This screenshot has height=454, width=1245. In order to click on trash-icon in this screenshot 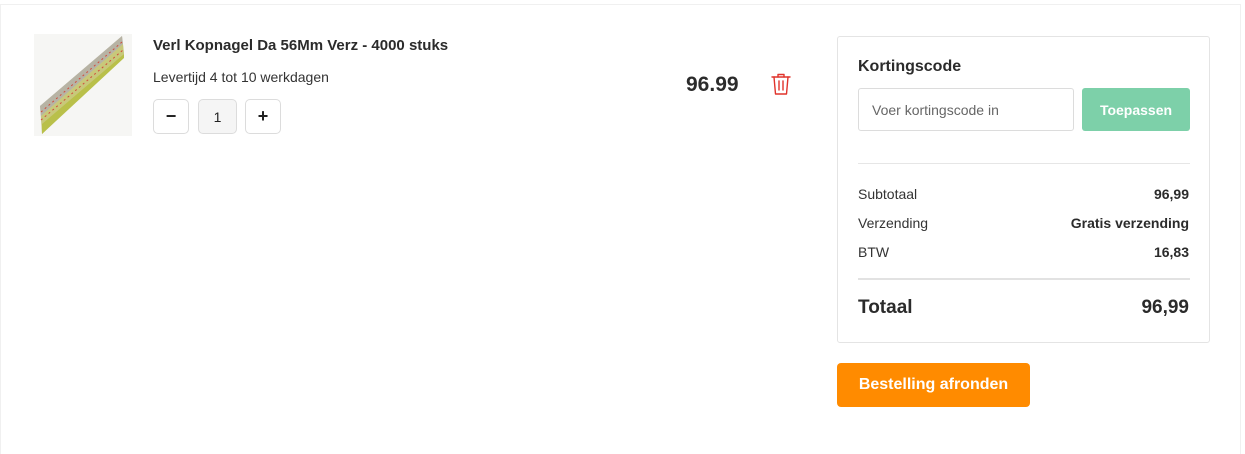, I will do `click(781, 84)`.